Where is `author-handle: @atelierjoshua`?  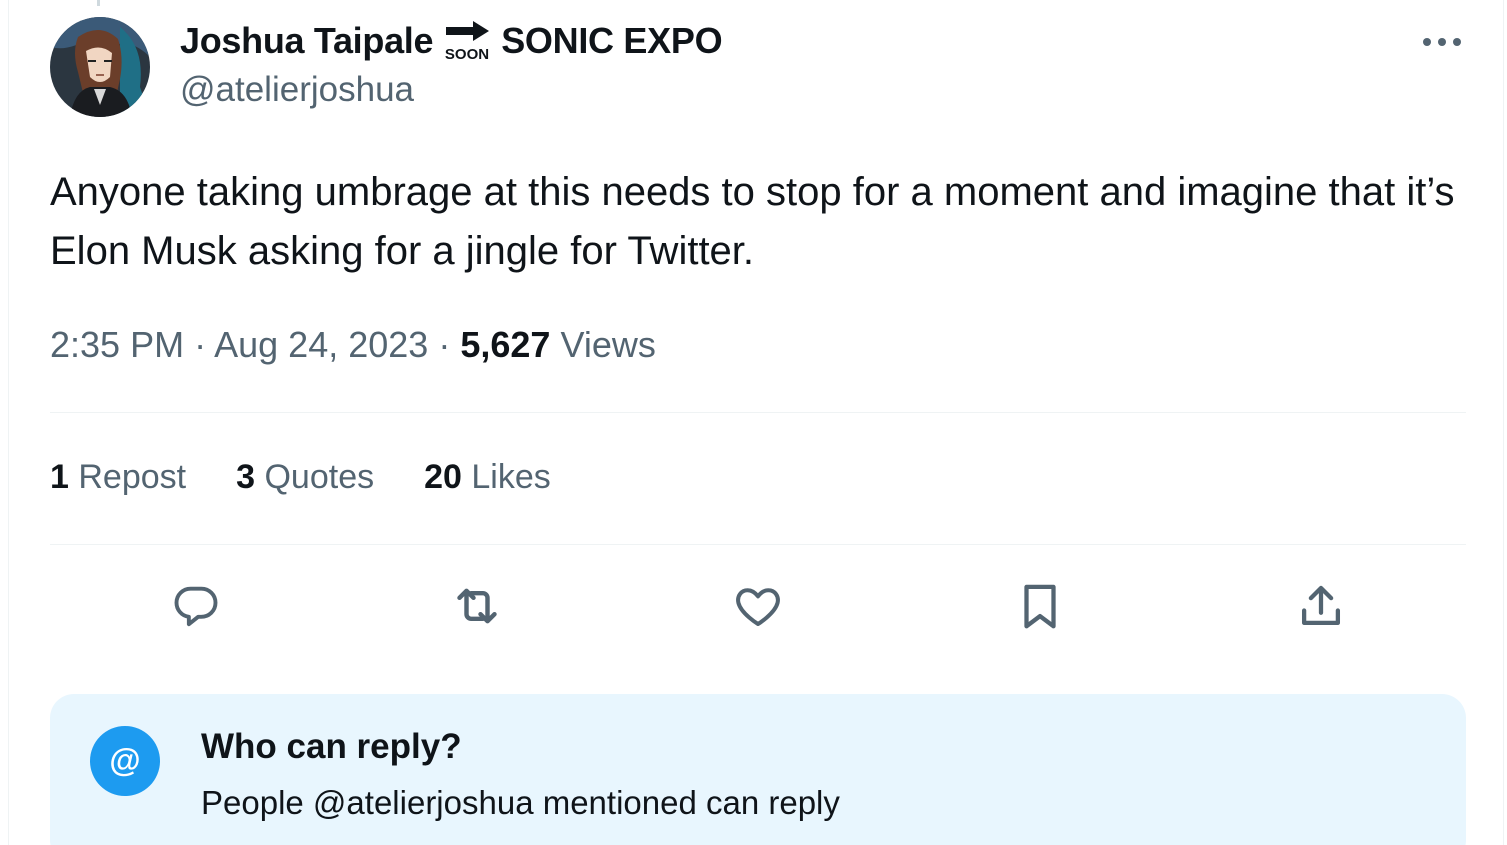
author-handle: @atelierjoshua is located at coordinates (297, 90).